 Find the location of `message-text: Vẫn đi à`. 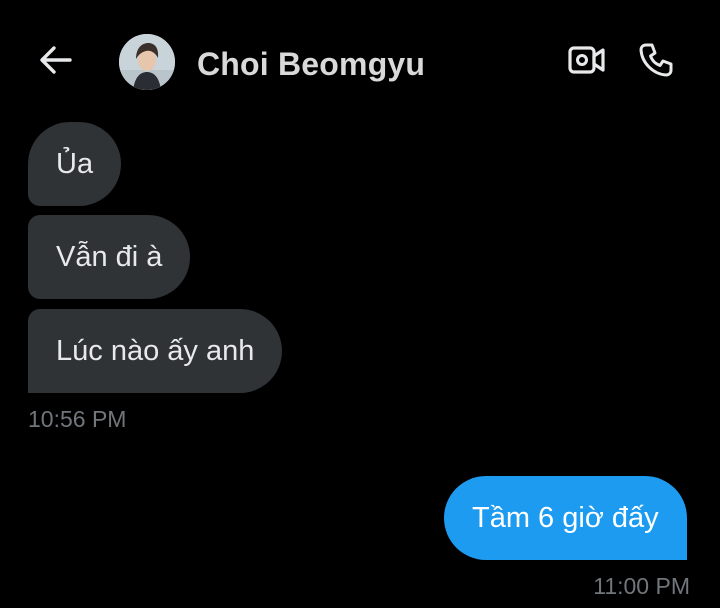

message-text: Vẫn đi à is located at coordinates (109, 257).